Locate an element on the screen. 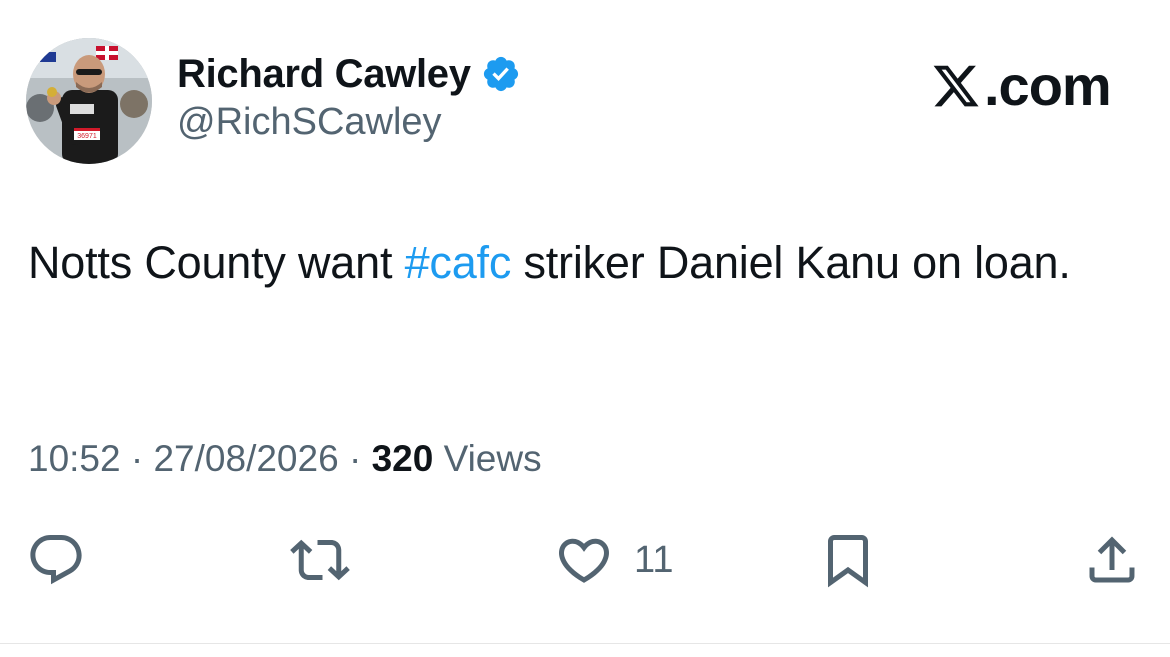 This screenshot has width=1170, height=657. x-logo-icon is located at coordinates (956, 86).